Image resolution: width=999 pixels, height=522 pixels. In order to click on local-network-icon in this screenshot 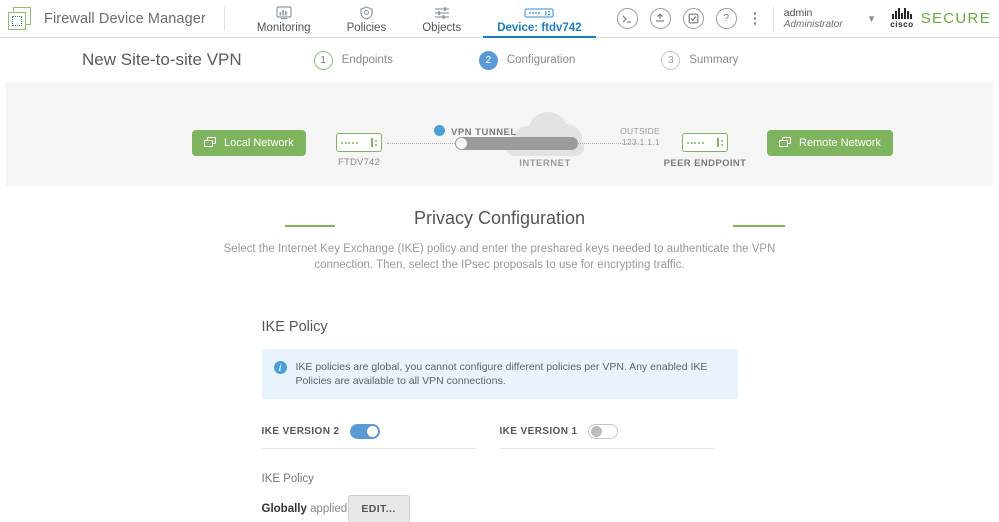, I will do `click(210, 143)`.